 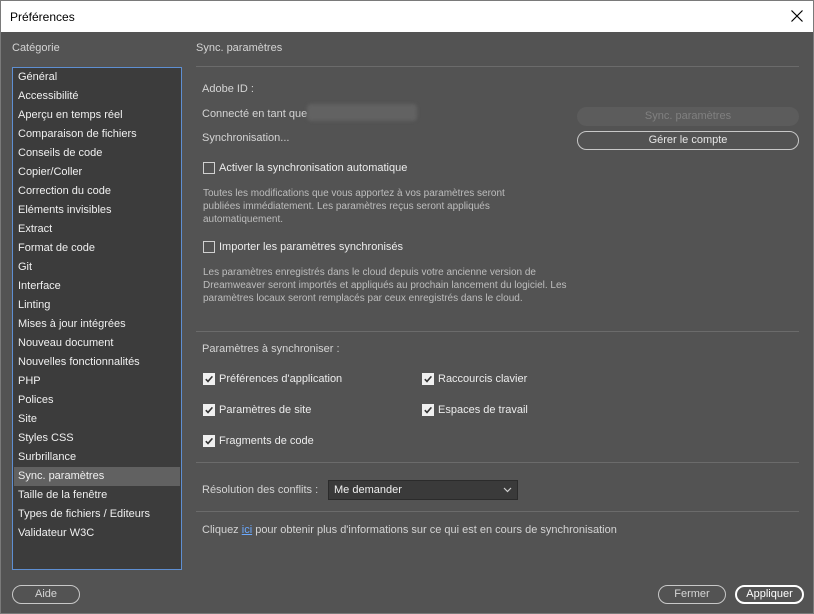 What do you see at coordinates (97, 248) in the screenshot?
I see `category-item: Format de code` at bounding box center [97, 248].